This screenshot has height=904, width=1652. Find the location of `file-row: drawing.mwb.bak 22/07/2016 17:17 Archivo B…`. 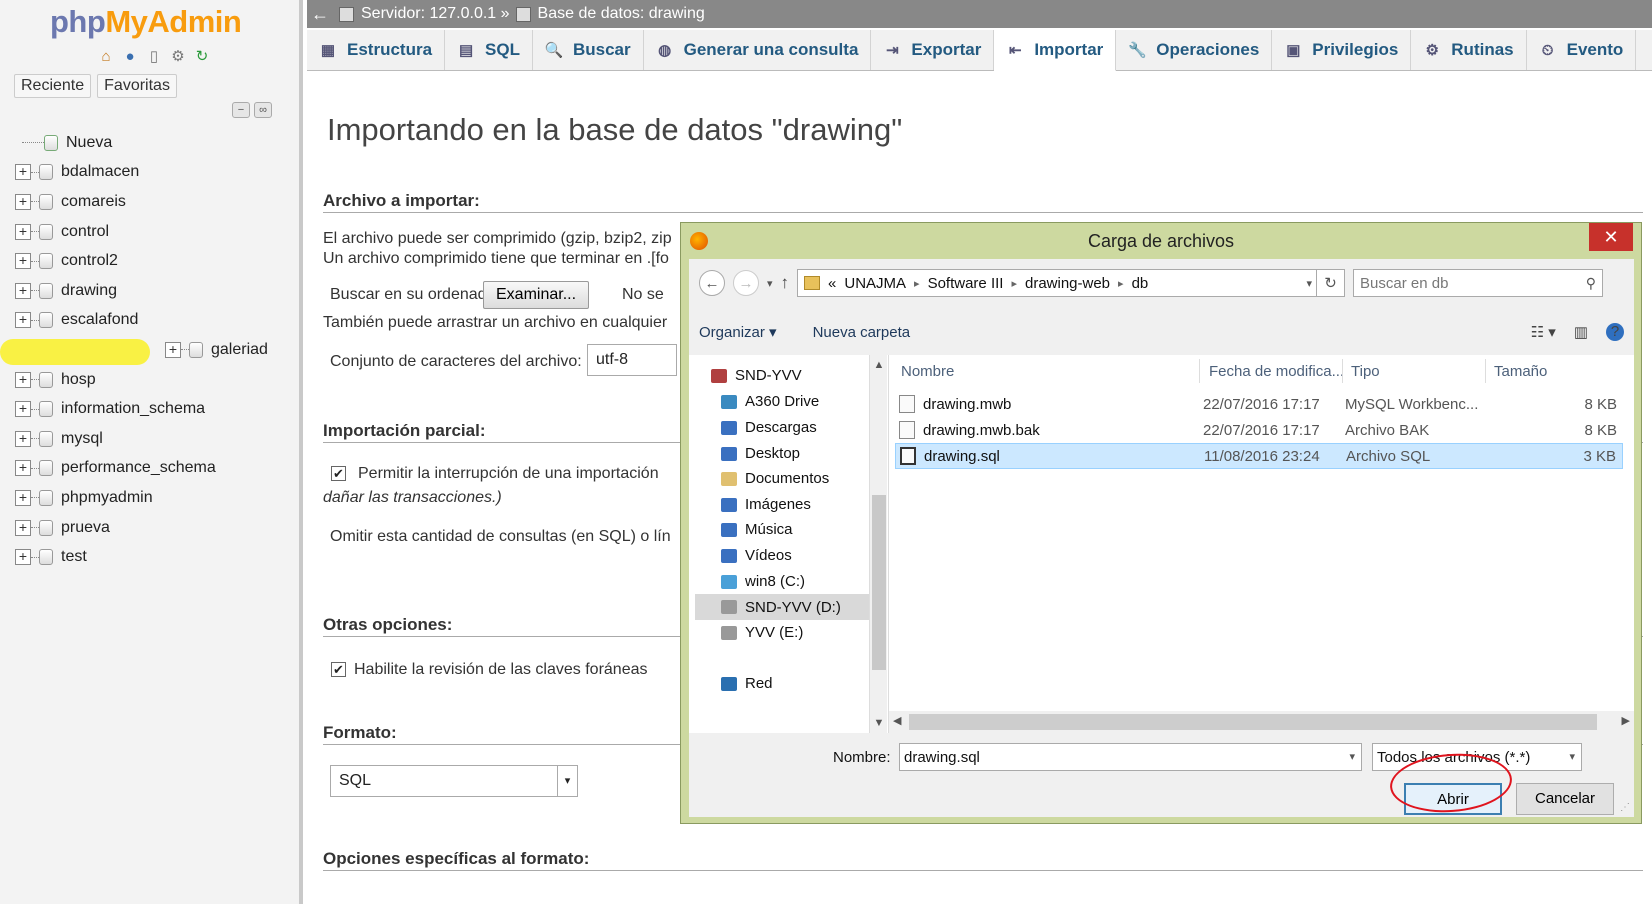

file-row: drawing.mwb.bak 22/07/2016 17:17 Archivo B… is located at coordinates (1259, 430).